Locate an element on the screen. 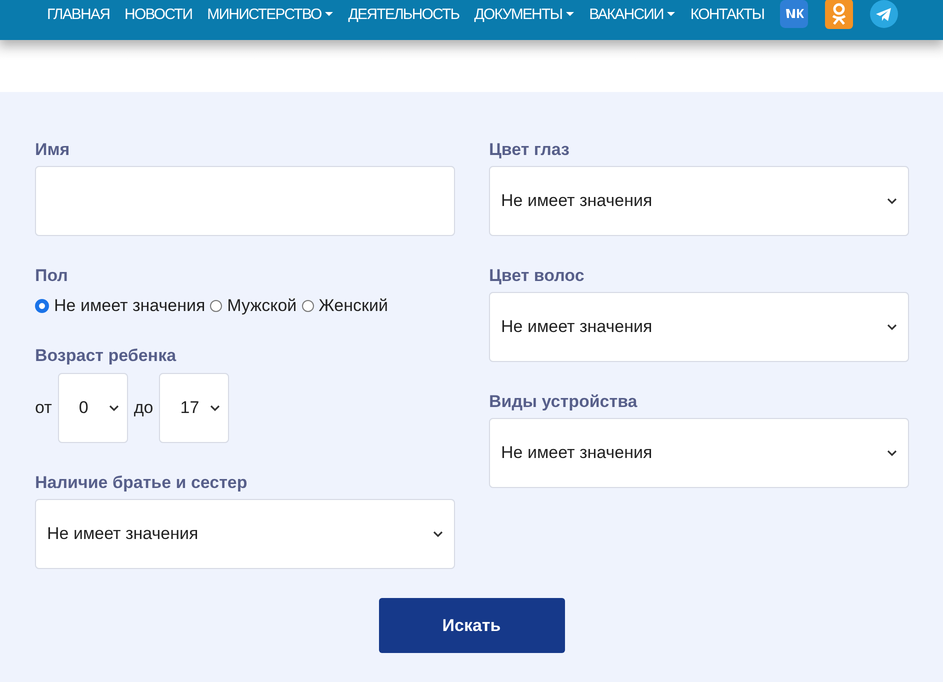  telegram-icon is located at coordinates (884, 14).